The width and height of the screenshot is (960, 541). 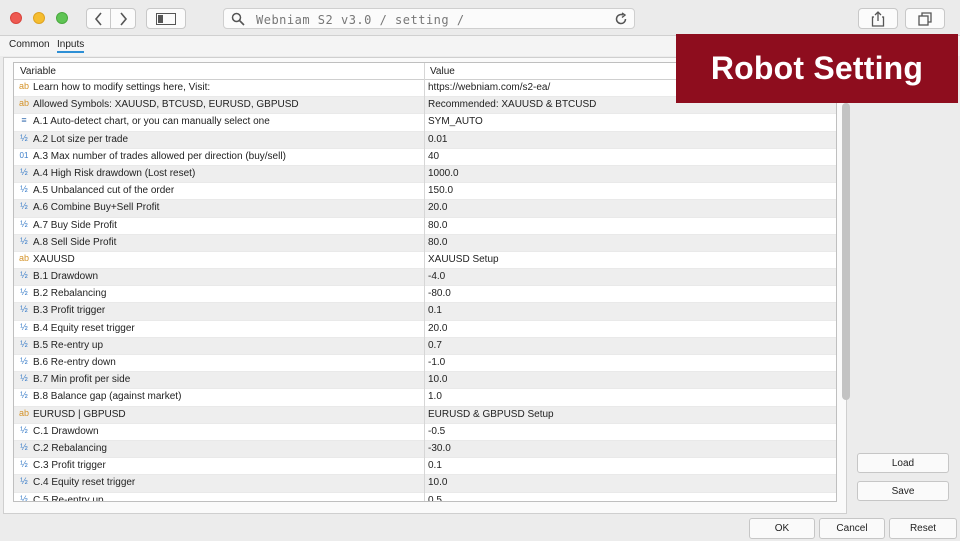 I want to click on table-row: ½ A.6 Combine Buy+Sell Profit 20.0, so click(x=425, y=209).